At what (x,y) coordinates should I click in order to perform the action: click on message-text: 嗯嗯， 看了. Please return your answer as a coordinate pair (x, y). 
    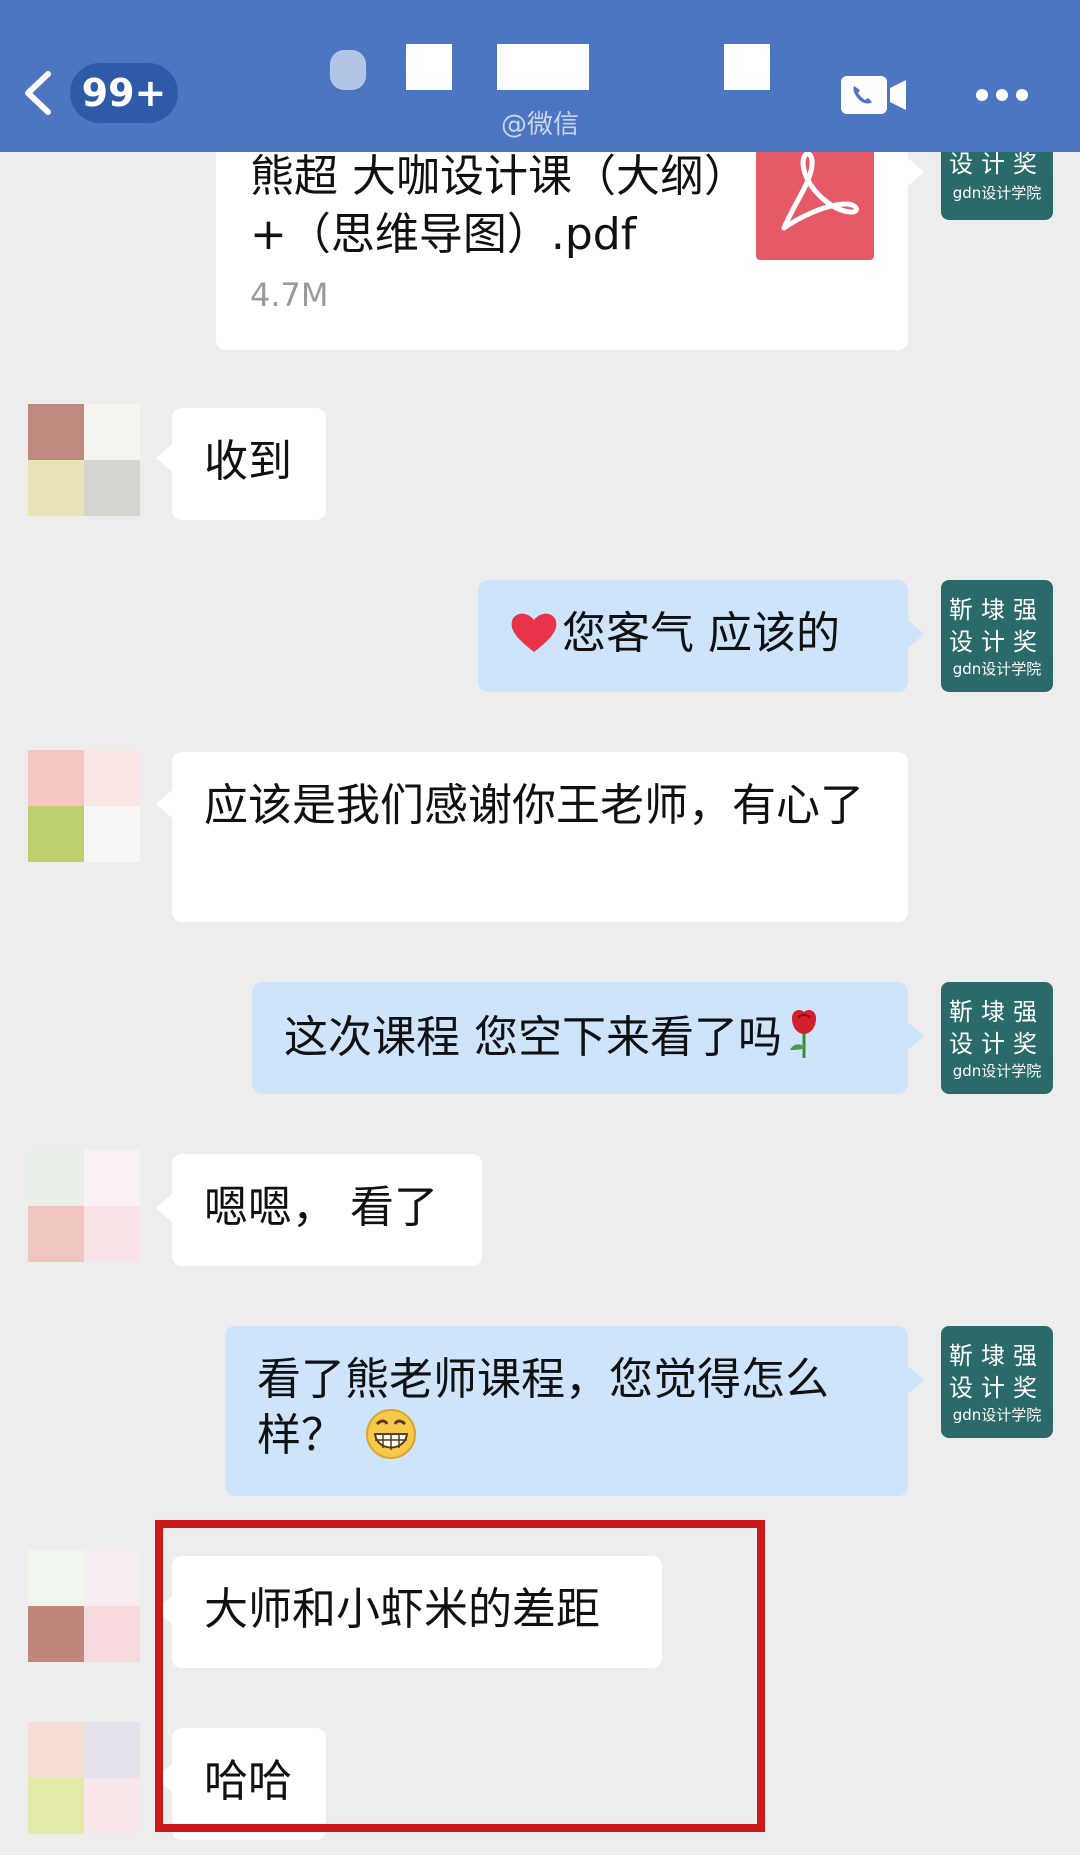
    Looking at the image, I should click on (321, 1207).